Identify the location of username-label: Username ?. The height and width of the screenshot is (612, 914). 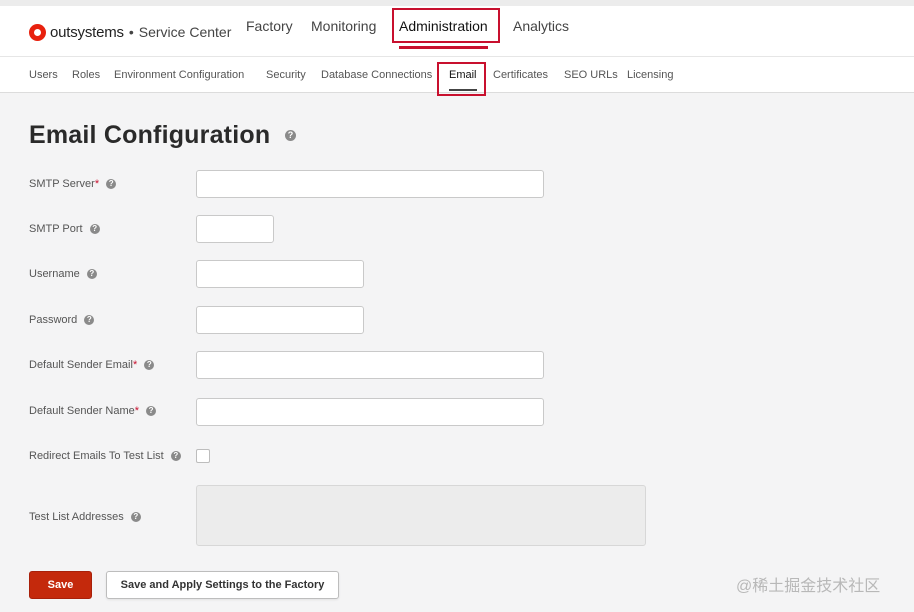
(63, 274).